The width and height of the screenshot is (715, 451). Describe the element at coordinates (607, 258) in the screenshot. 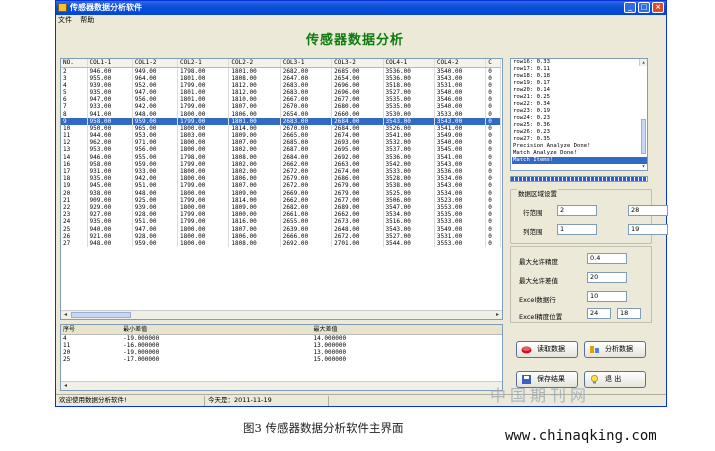

I see `precision-field: 0.4` at that location.